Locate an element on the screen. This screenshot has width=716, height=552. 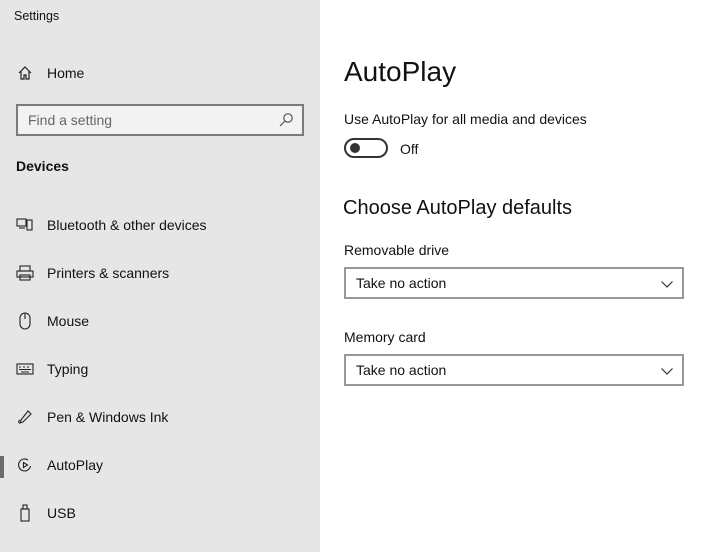
sidebar-item-label: Typing is located at coordinates (68, 369).